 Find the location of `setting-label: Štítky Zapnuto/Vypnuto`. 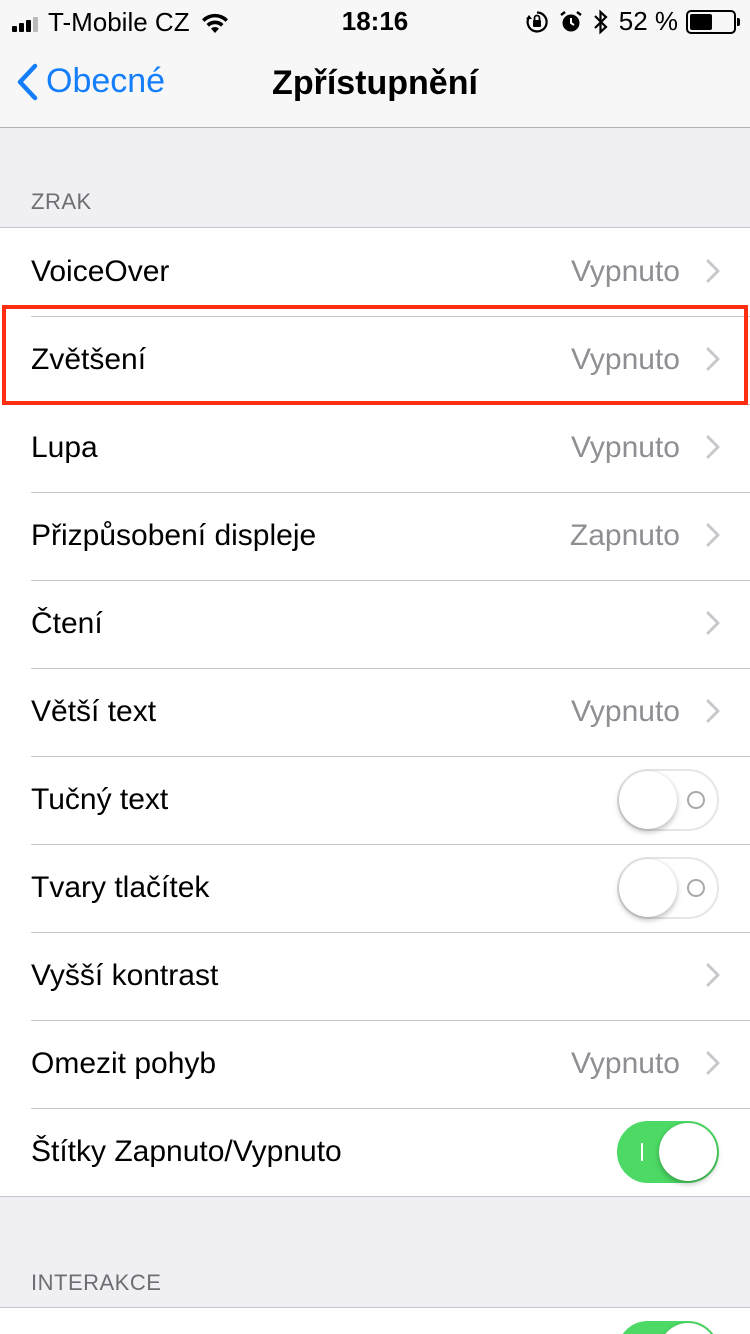

setting-label: Štítky Zapnuto/Vypnuto is located at coordinates (186, 1151).